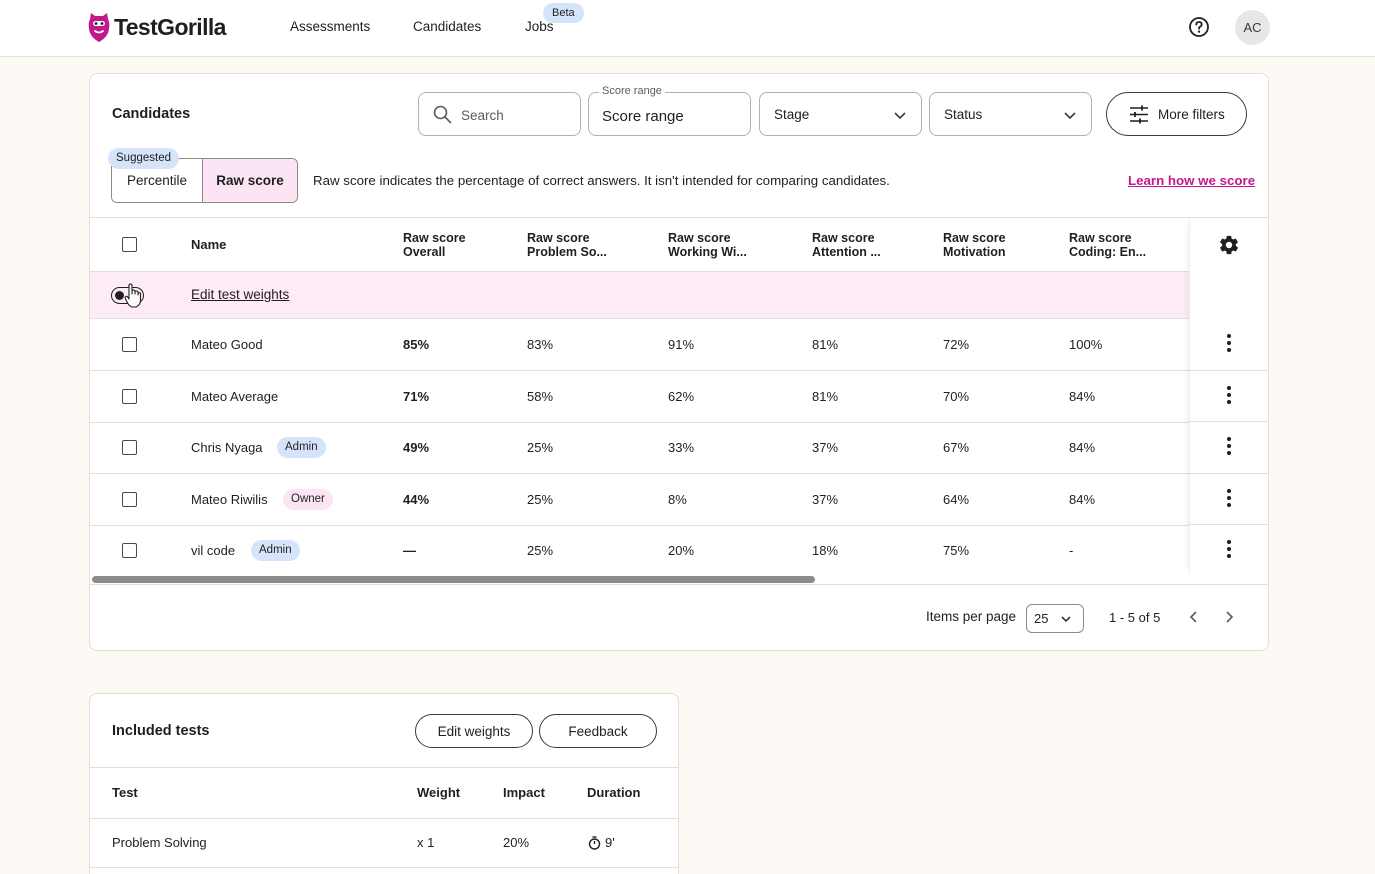  Describe the element at coordinates (439, 792) in the screenshot. I see `weight-column-header: Weight` at that location.